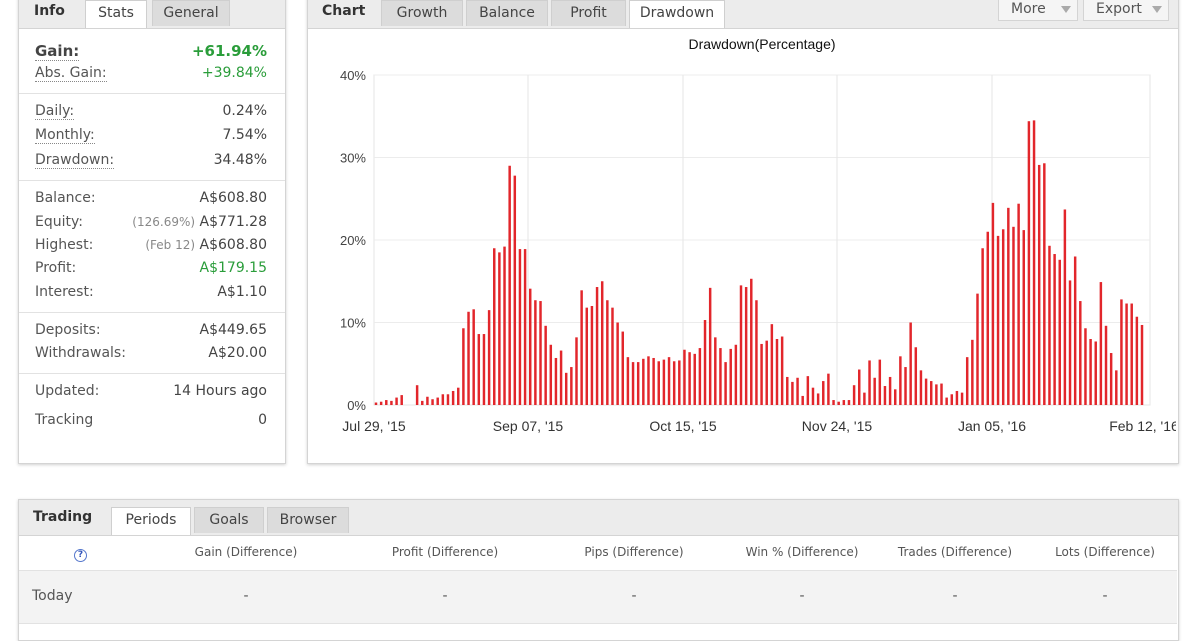 This screenshot has width=1200, height=641. Describe the element at coordinates (80, 555) in the screenshot. I see `help-icon: ?` at that location.